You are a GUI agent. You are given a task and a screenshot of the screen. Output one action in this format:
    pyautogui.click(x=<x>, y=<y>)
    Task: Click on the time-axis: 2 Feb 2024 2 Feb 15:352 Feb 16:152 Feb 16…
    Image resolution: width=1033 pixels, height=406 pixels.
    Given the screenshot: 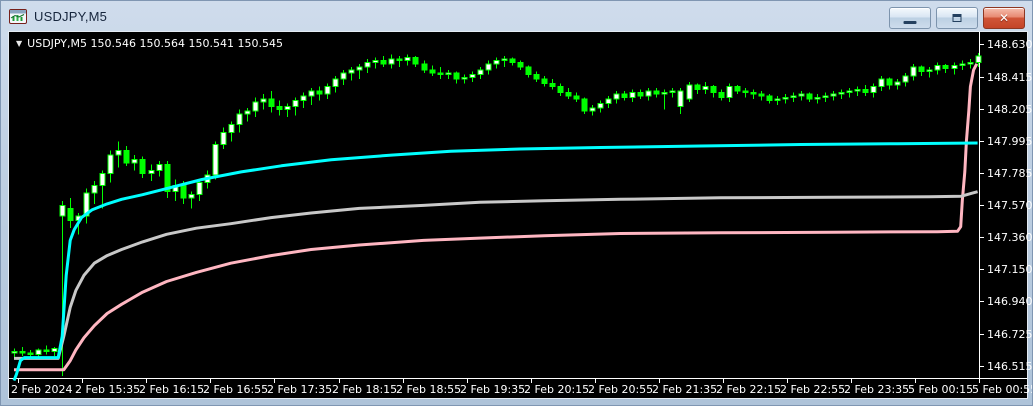 What is the action you would take?
    pyautogui.click(x=522, y=387)
    